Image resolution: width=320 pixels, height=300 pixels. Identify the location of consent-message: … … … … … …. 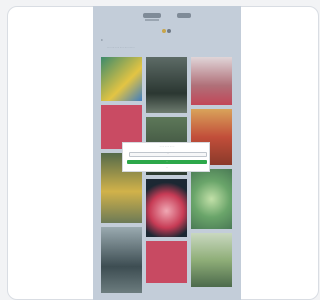
(167, 147).